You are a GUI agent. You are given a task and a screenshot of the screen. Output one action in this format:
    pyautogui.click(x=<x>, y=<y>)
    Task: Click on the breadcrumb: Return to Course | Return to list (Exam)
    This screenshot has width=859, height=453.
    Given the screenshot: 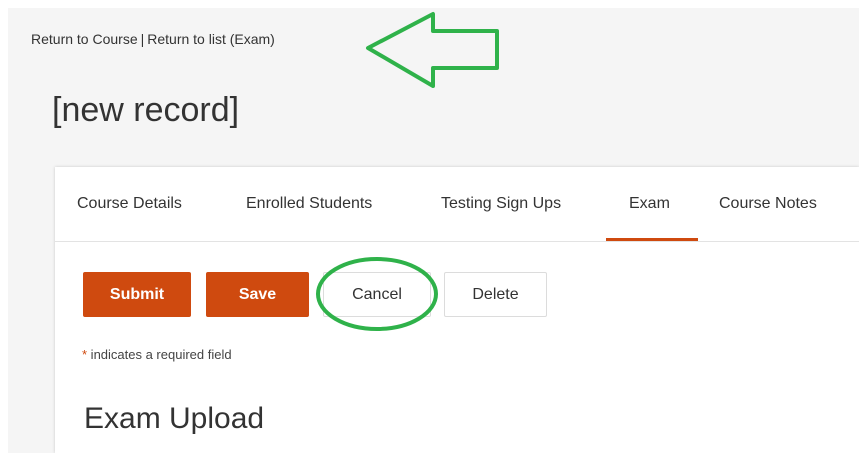 What is the action you would take?
    pyautogui.click(x=153, y=39)
    